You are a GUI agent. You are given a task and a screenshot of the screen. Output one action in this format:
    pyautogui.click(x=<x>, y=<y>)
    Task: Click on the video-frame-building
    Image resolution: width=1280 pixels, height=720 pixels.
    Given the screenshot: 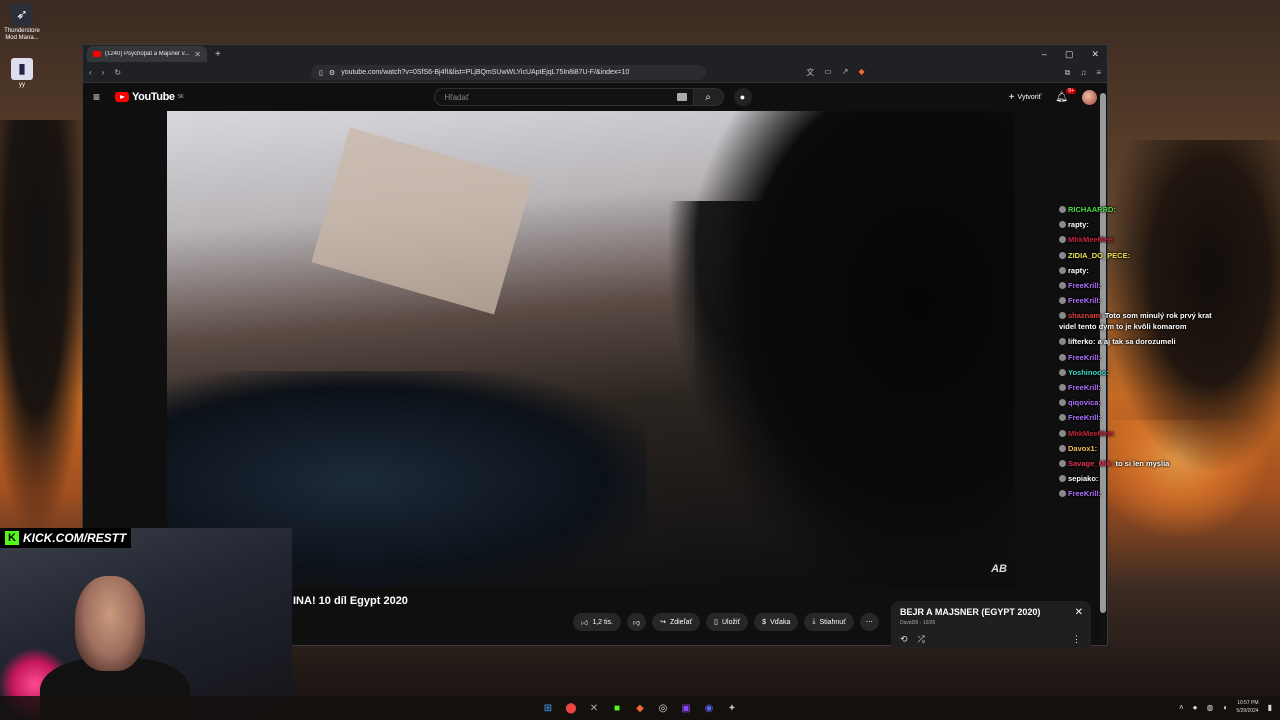 What is the action you would take?
    pyautogui.click(x=422, y=221)
    